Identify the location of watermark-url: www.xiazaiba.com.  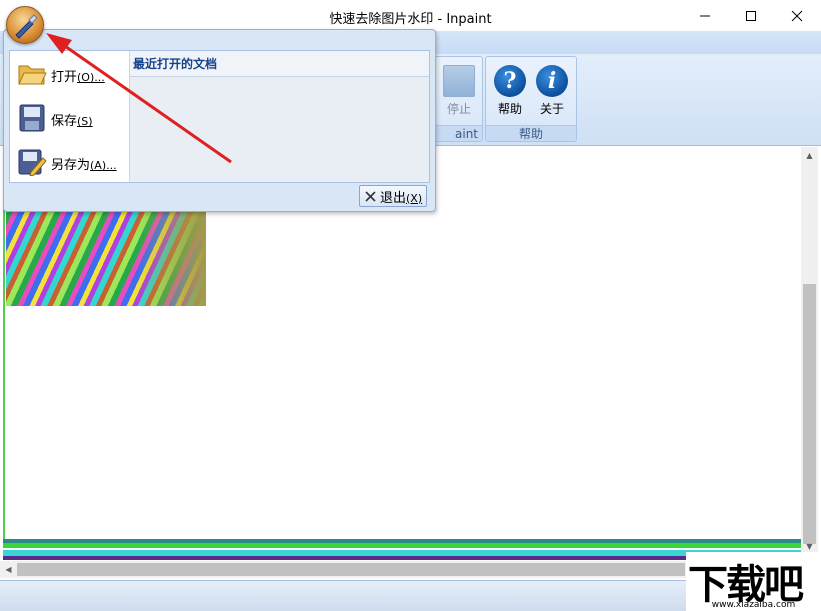
(753, 605).